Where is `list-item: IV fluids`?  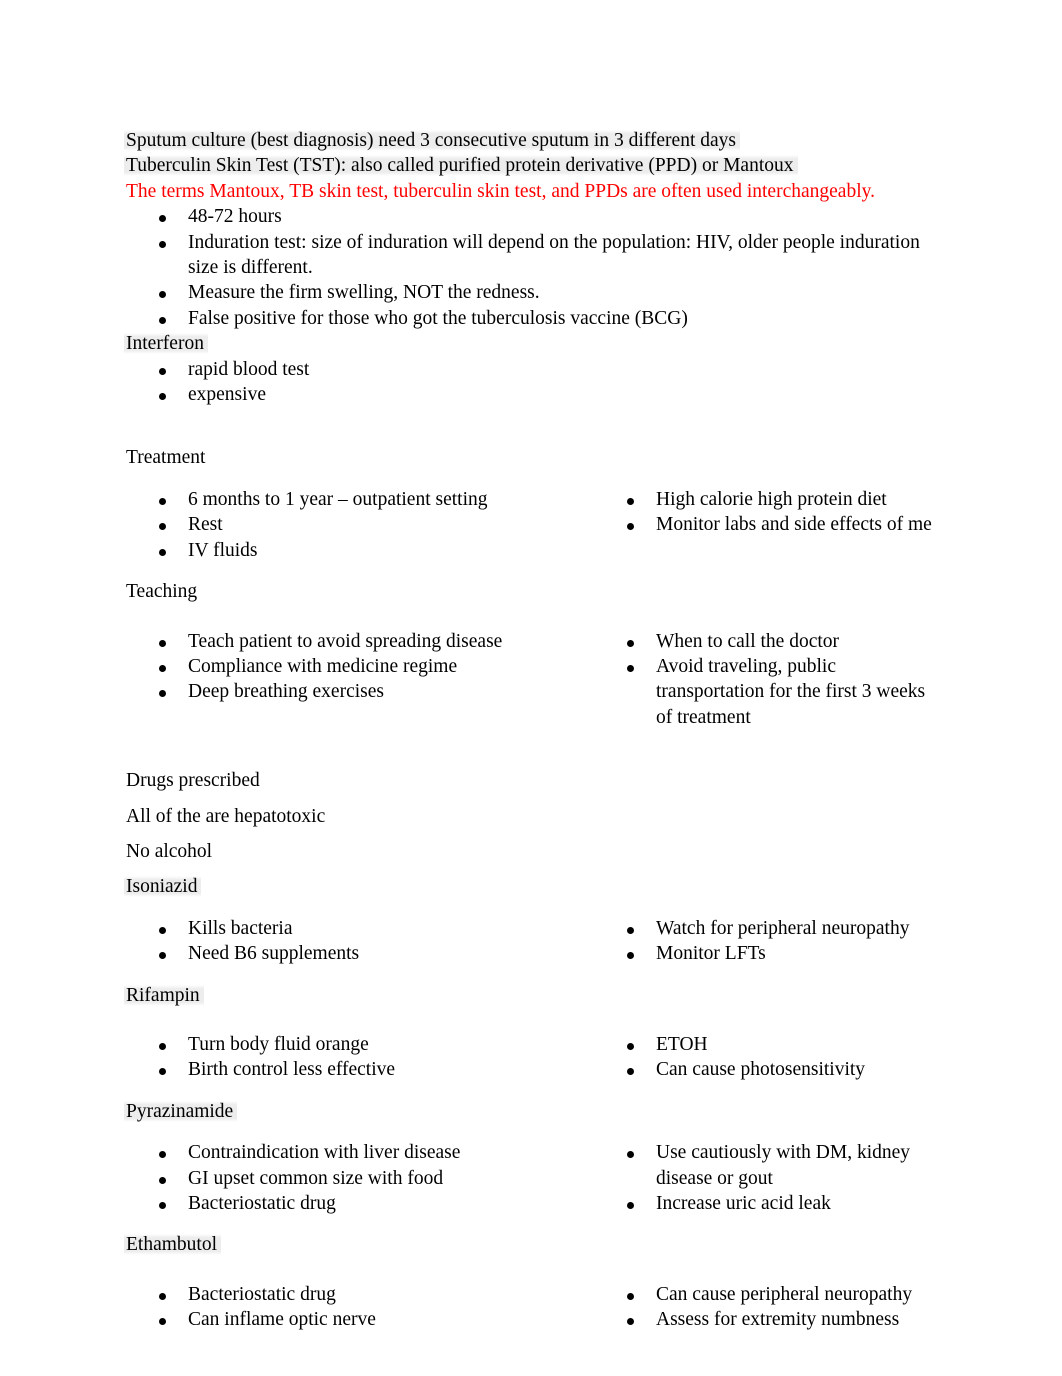 list-item: IV fluids is located at coordinates (362, 550).